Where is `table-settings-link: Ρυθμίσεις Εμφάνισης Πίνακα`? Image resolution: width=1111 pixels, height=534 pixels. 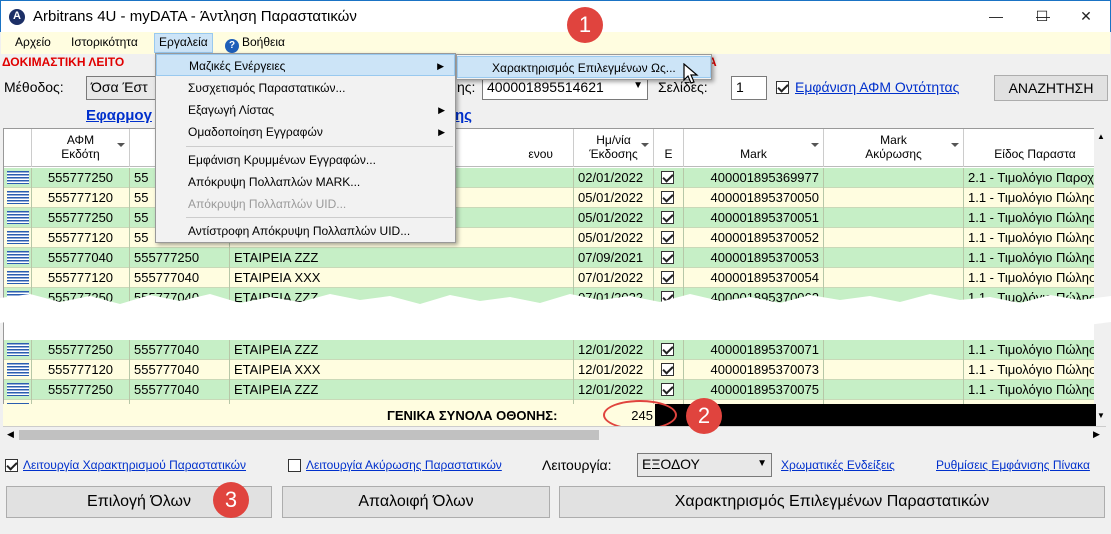
table-settings-link: Ρυθμίσεις Εμφάνισης Πίνακα is located at coordinates (1013, 465).